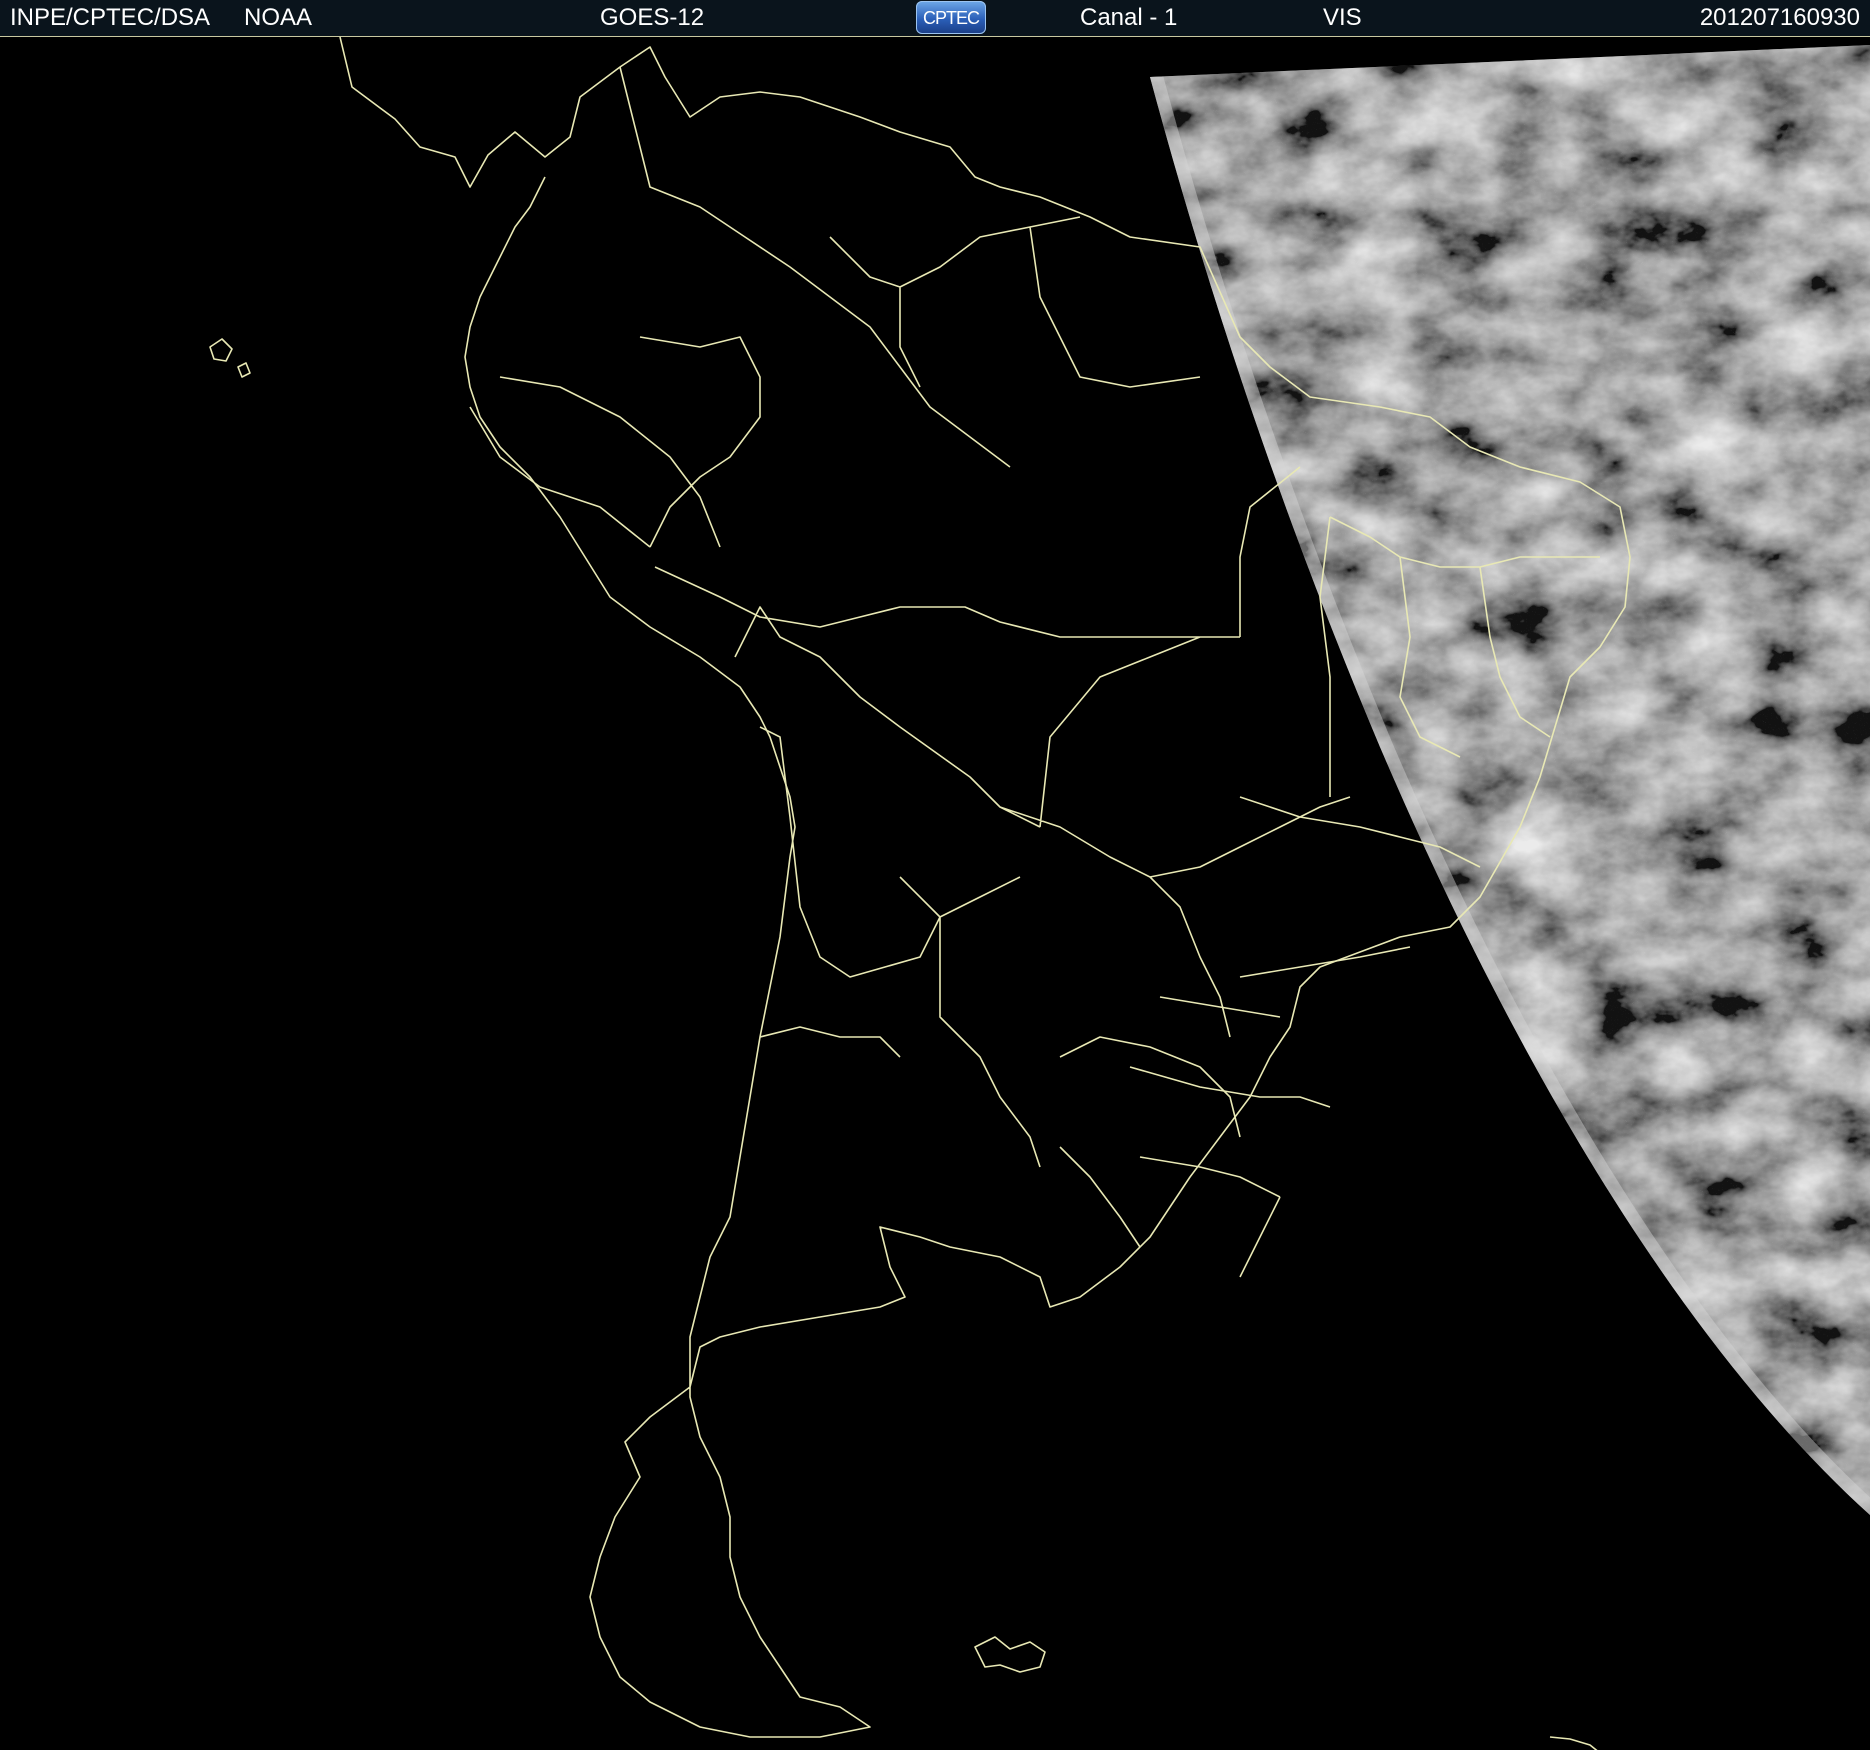  I want to click on galapagos-islands, so click(230, 358).